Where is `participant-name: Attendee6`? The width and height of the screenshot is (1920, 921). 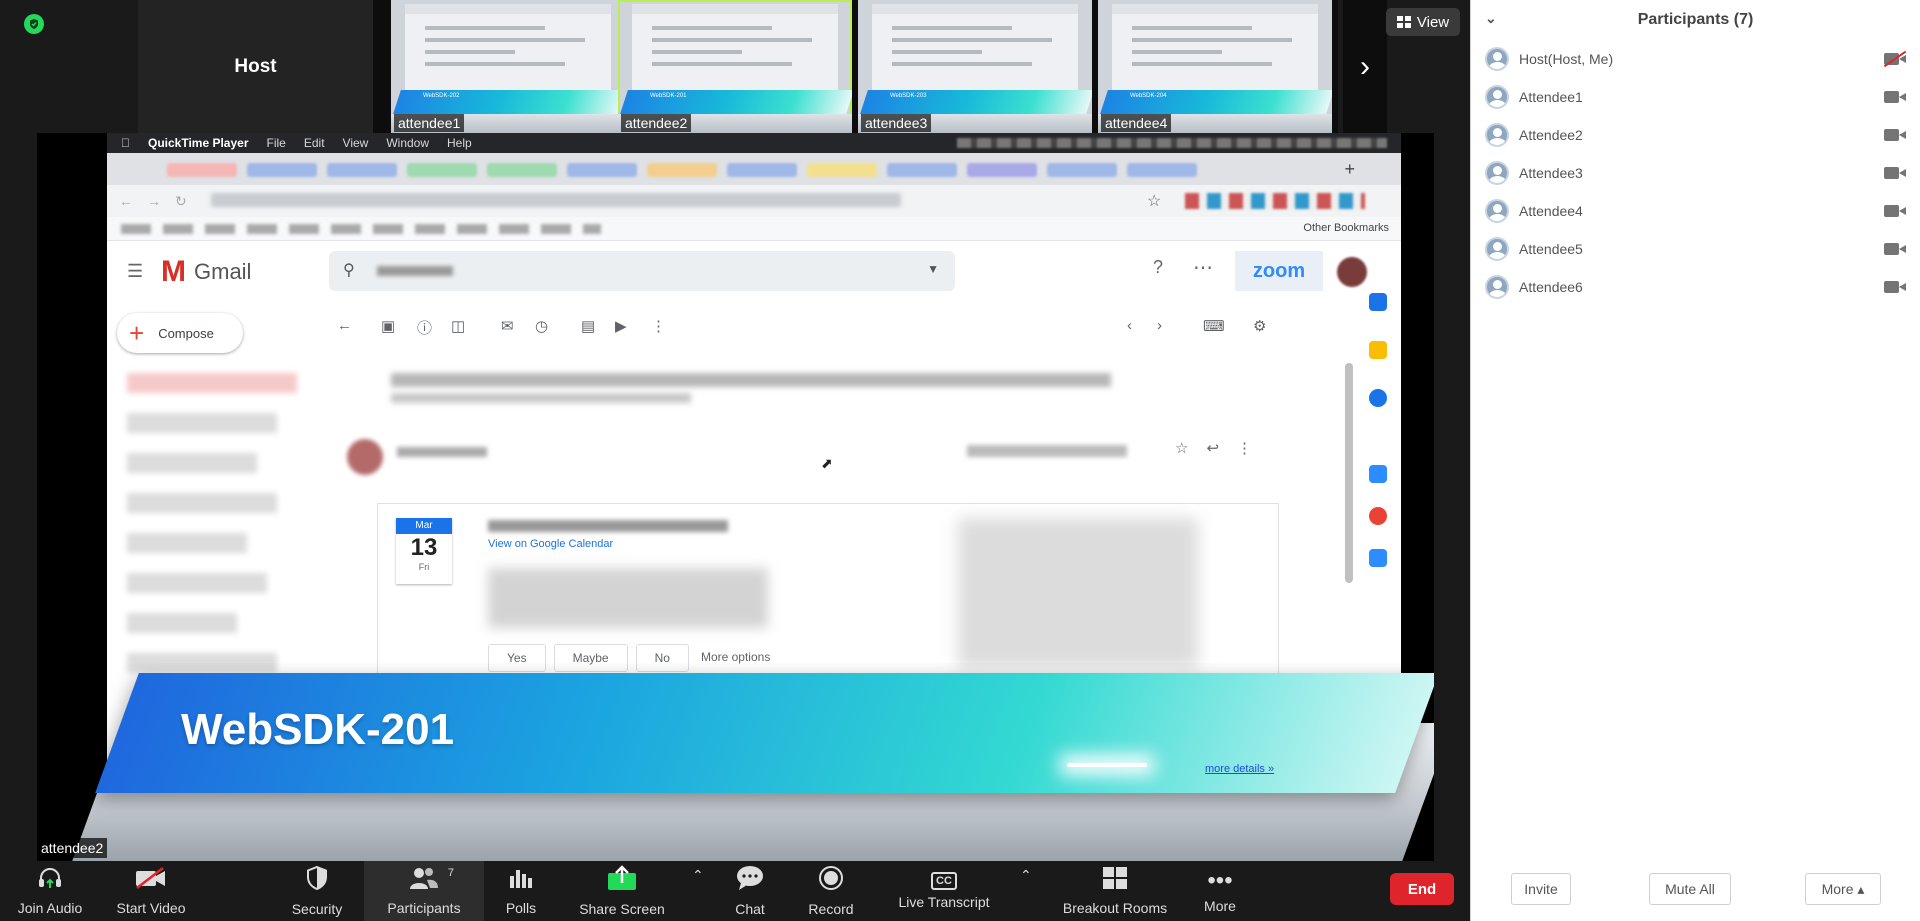
participant-name: Attendee6 is located at coordinates (1551, 287).